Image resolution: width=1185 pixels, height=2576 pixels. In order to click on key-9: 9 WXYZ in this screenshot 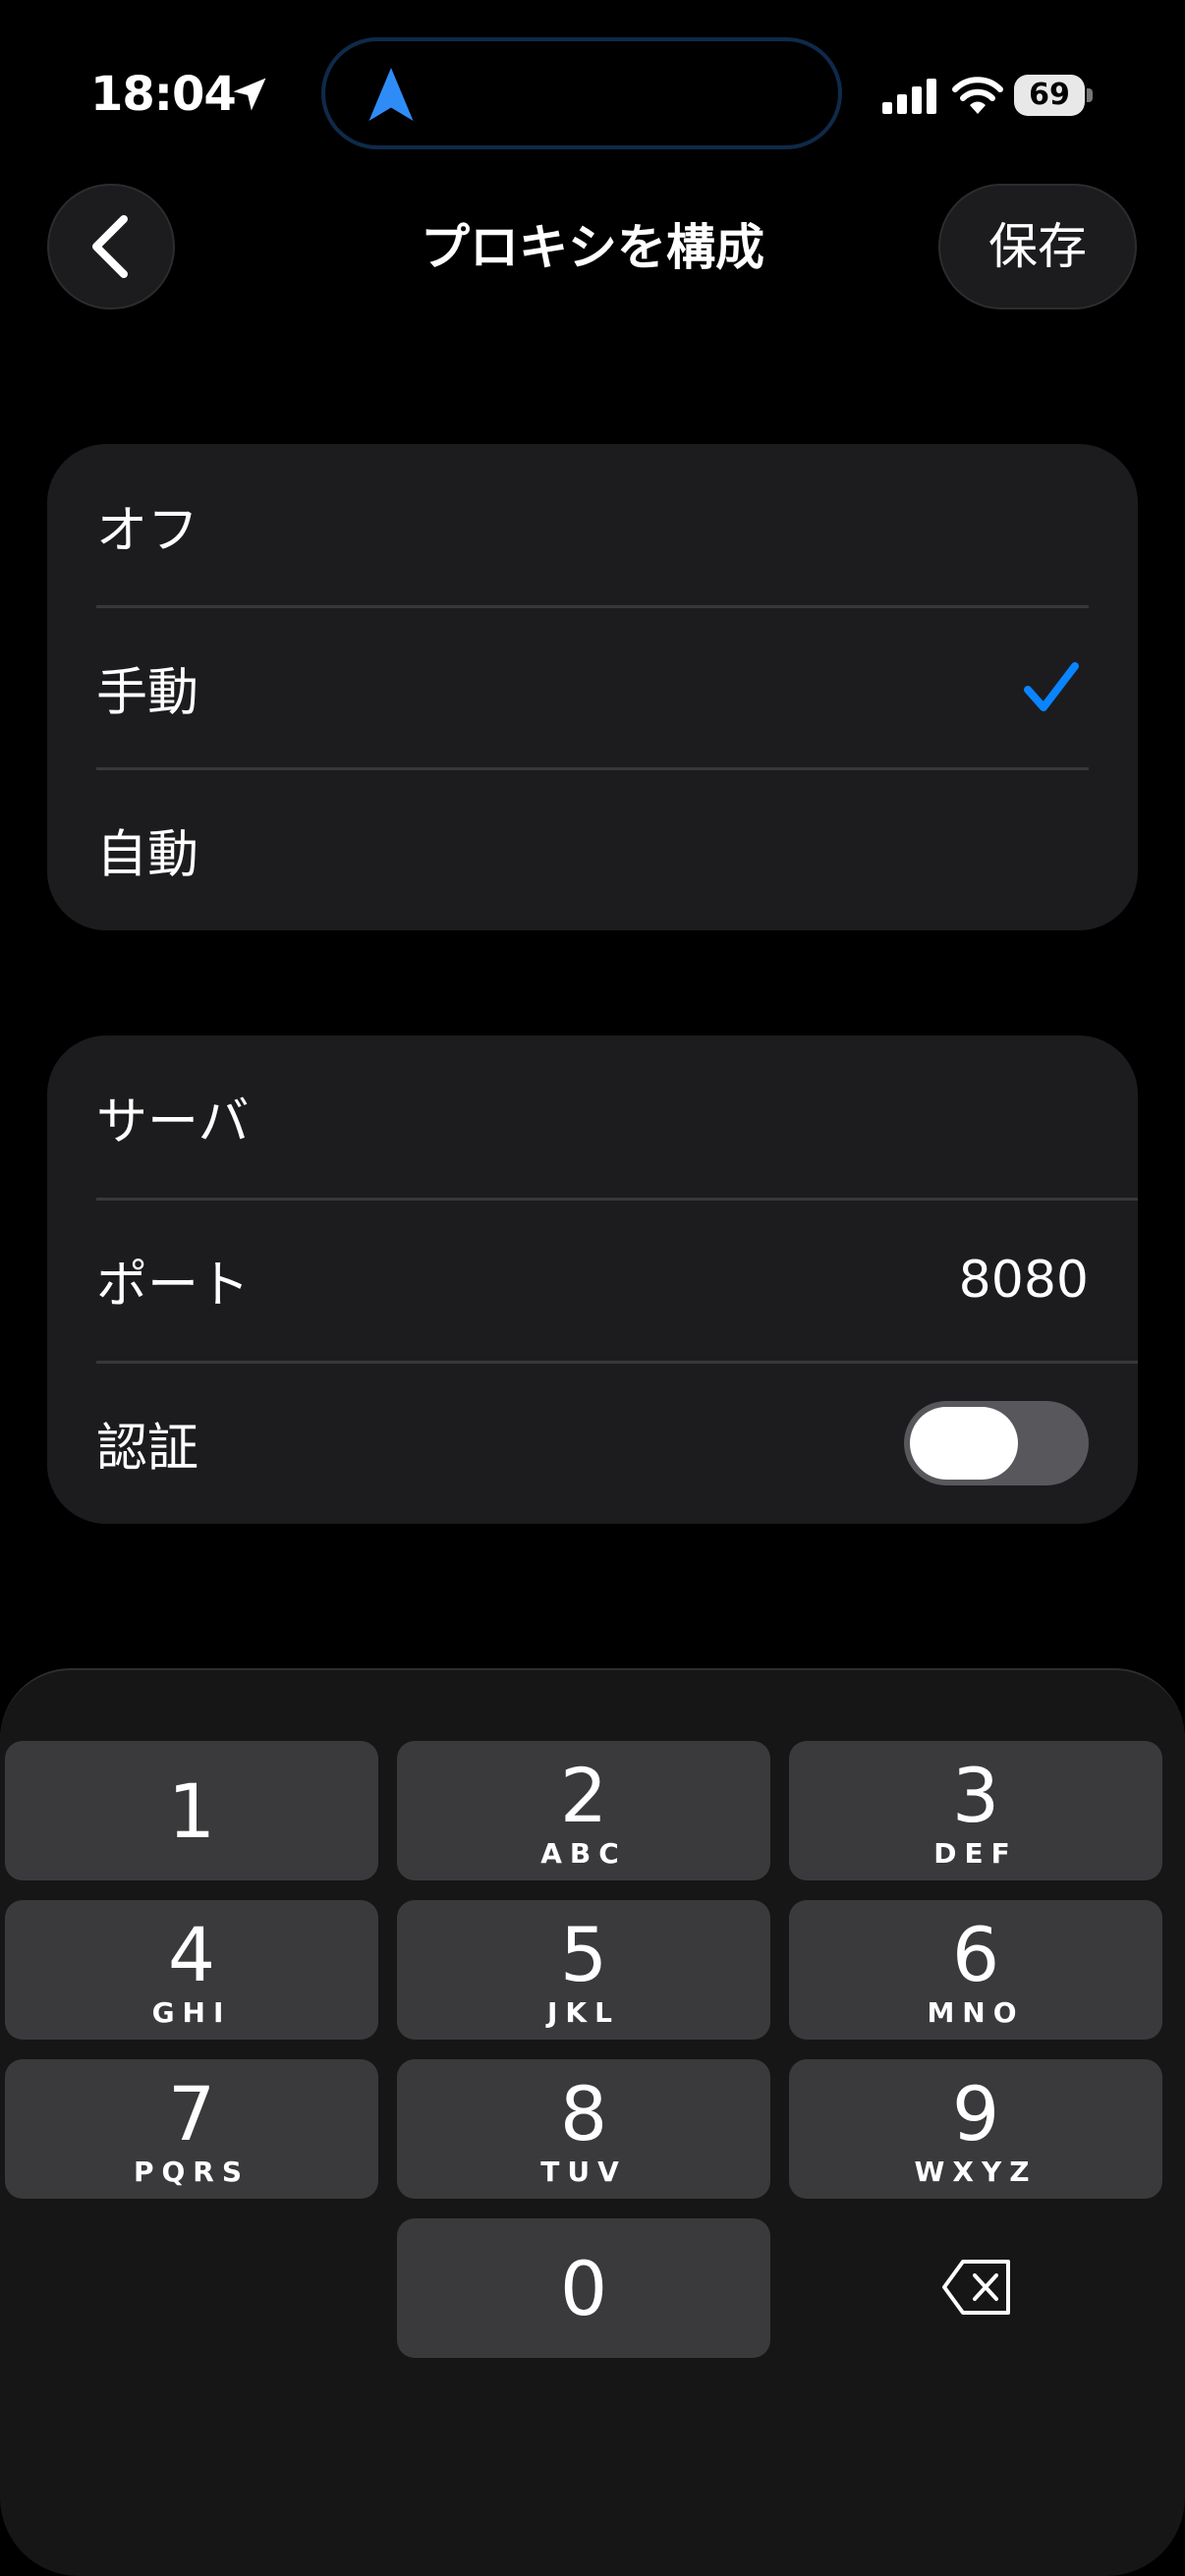, I will do `click(976, 2129)`.